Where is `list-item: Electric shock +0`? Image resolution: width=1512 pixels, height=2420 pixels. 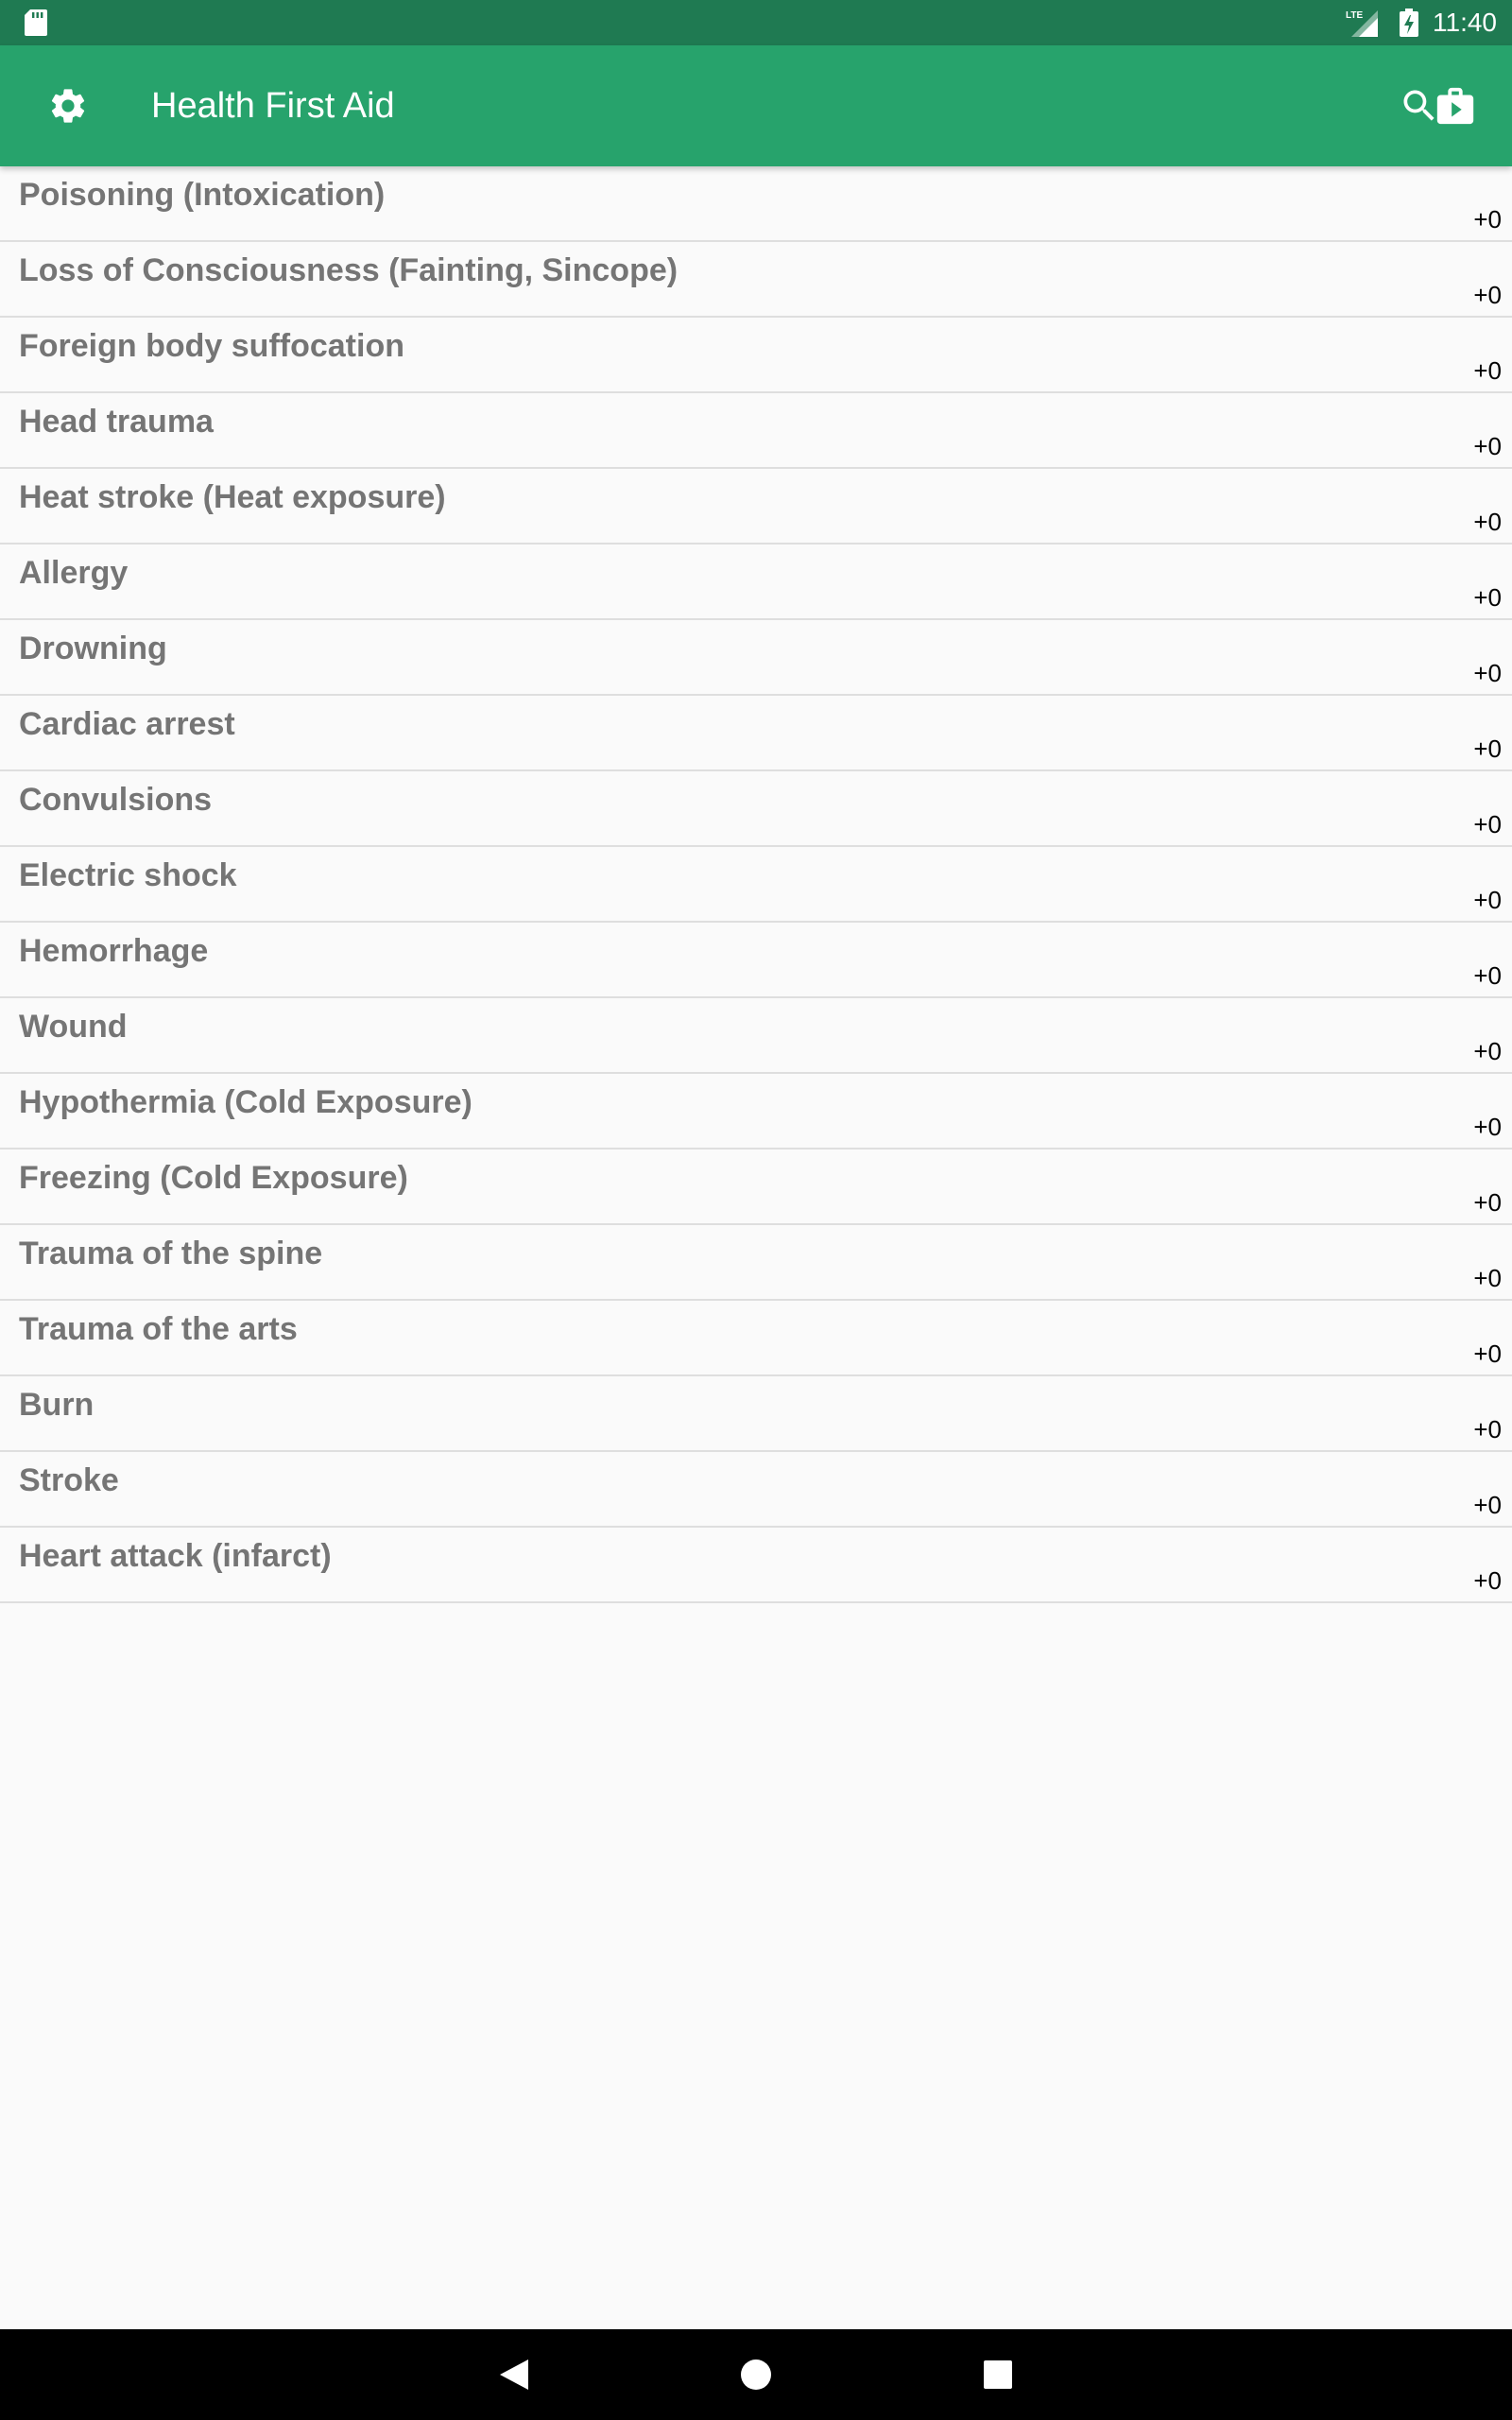 list-item: Electric shock +0 is located at coordinates (756, 885).